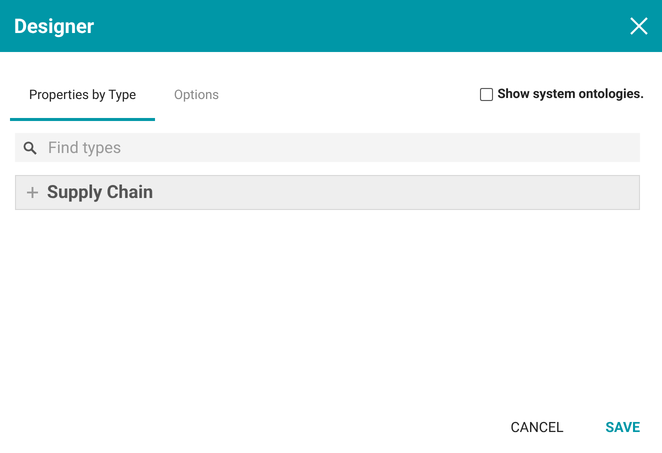 This screenshot has width=662, height=453. Describe the element at coordinates (487, 95) in the screenshot. I see `checkbox` at that location.